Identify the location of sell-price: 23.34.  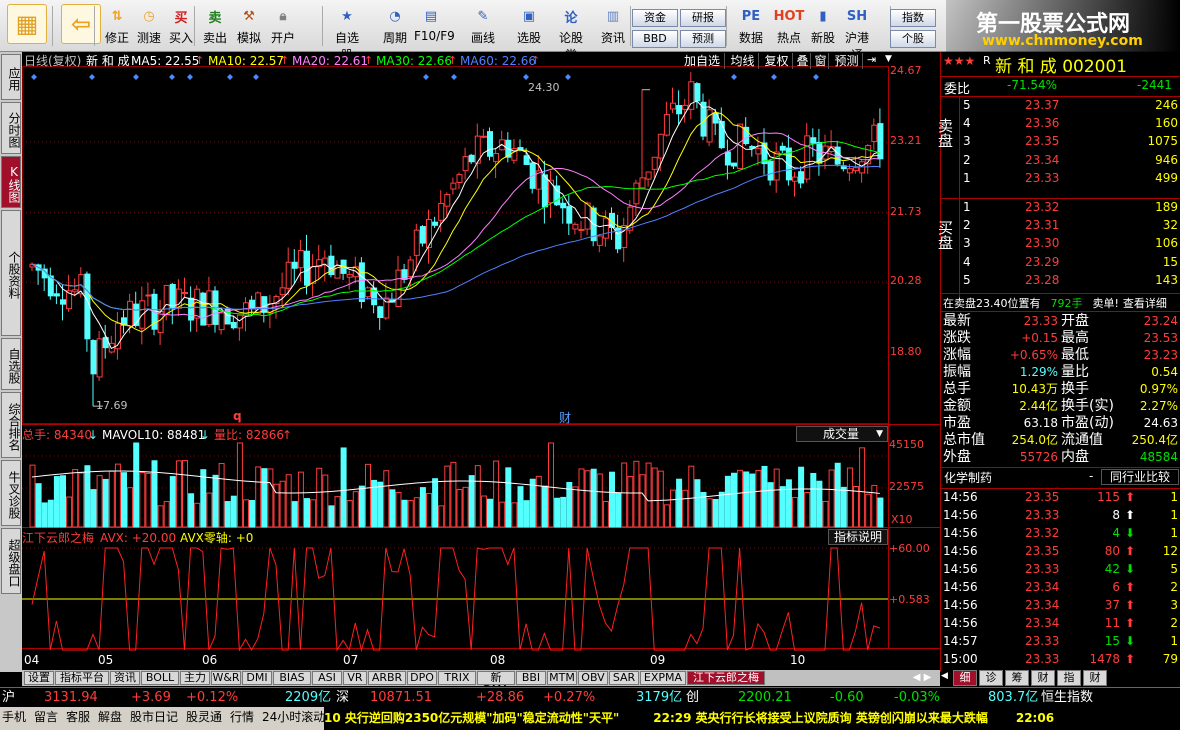
(1042, 160).